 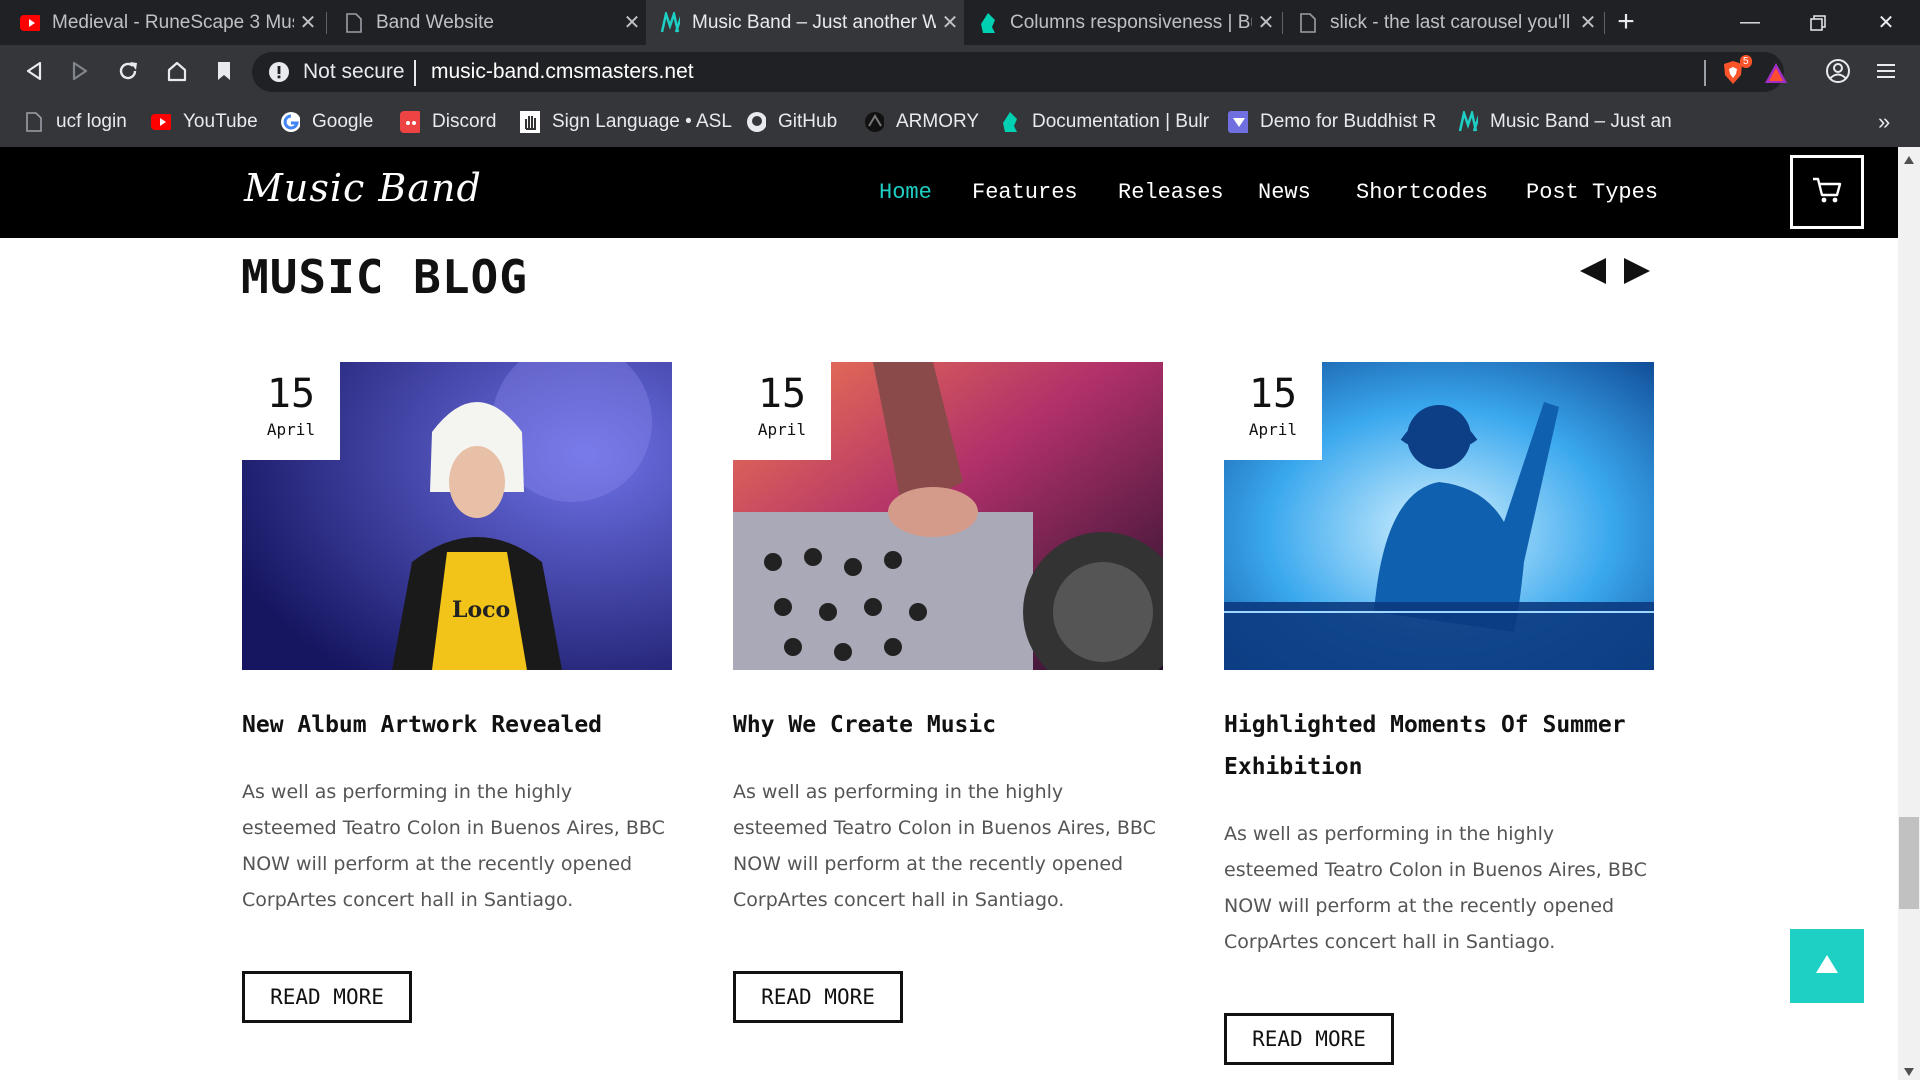 I want to click on tab-title: Columns responsiveness | Bul, so click(x=1131, y=22).